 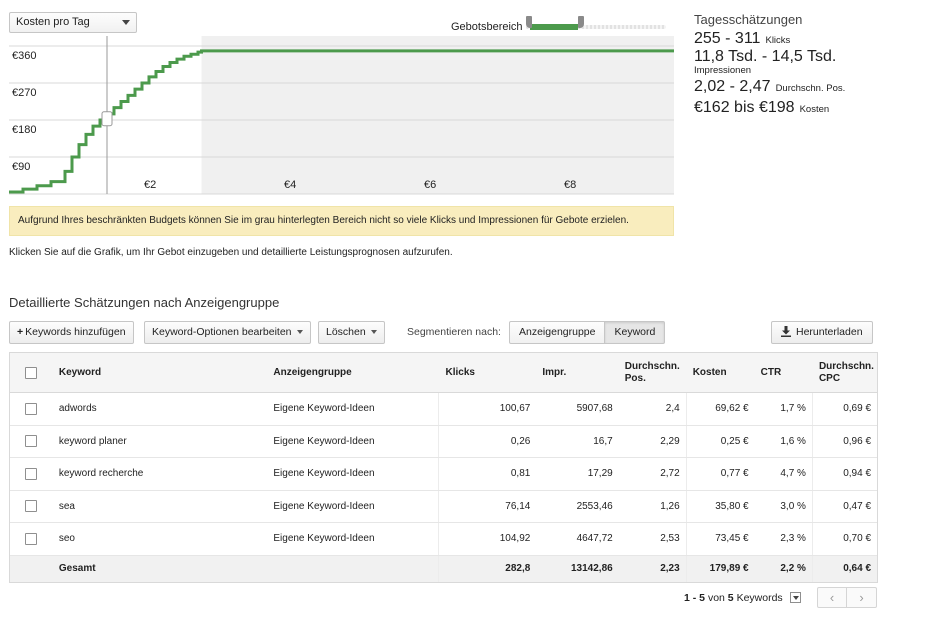 I want to click on x-tick-label: €2, so click(x=150, y=185).